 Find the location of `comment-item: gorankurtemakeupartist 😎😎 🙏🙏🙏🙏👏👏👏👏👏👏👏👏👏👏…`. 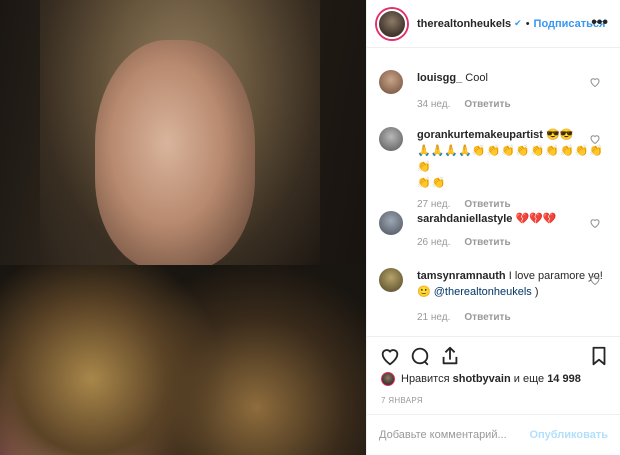

comment-item: gorankurtemakeupartist 😎😎 🙏🙏🙏🙏👏👏👏👏👏👏👏👏👏👏… is located at coordinates (494, 168).